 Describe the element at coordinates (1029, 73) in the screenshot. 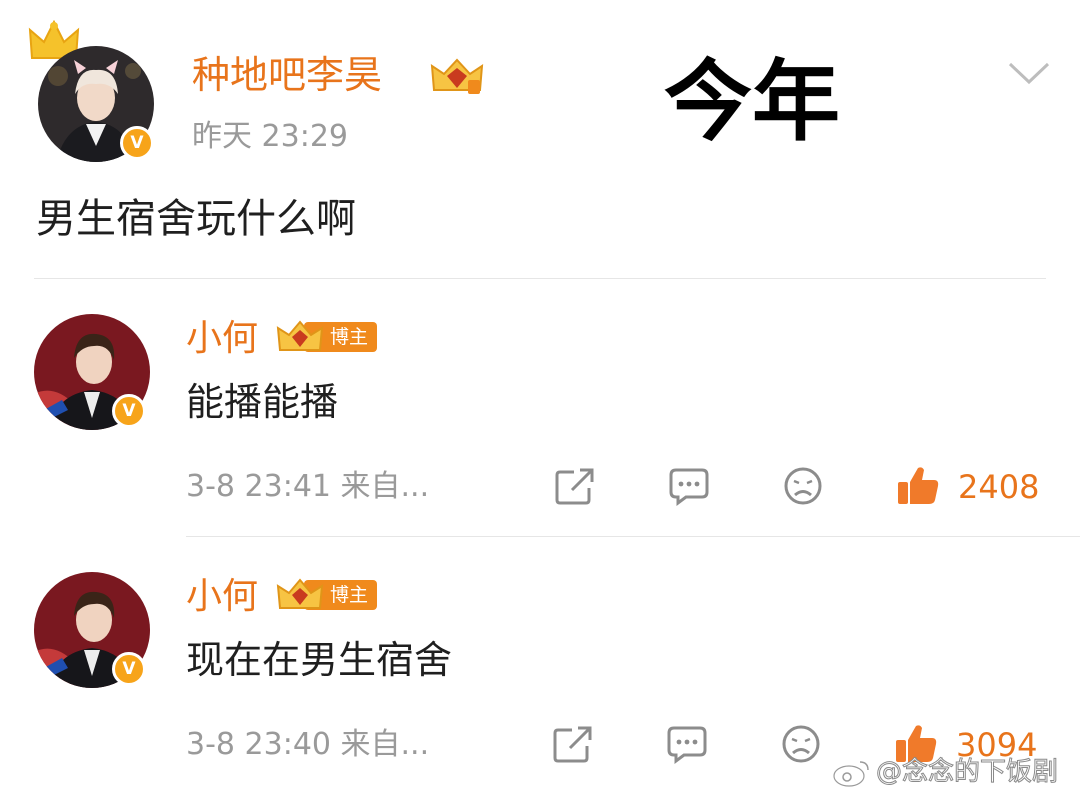

I see `chevron-down-icon` at that location.